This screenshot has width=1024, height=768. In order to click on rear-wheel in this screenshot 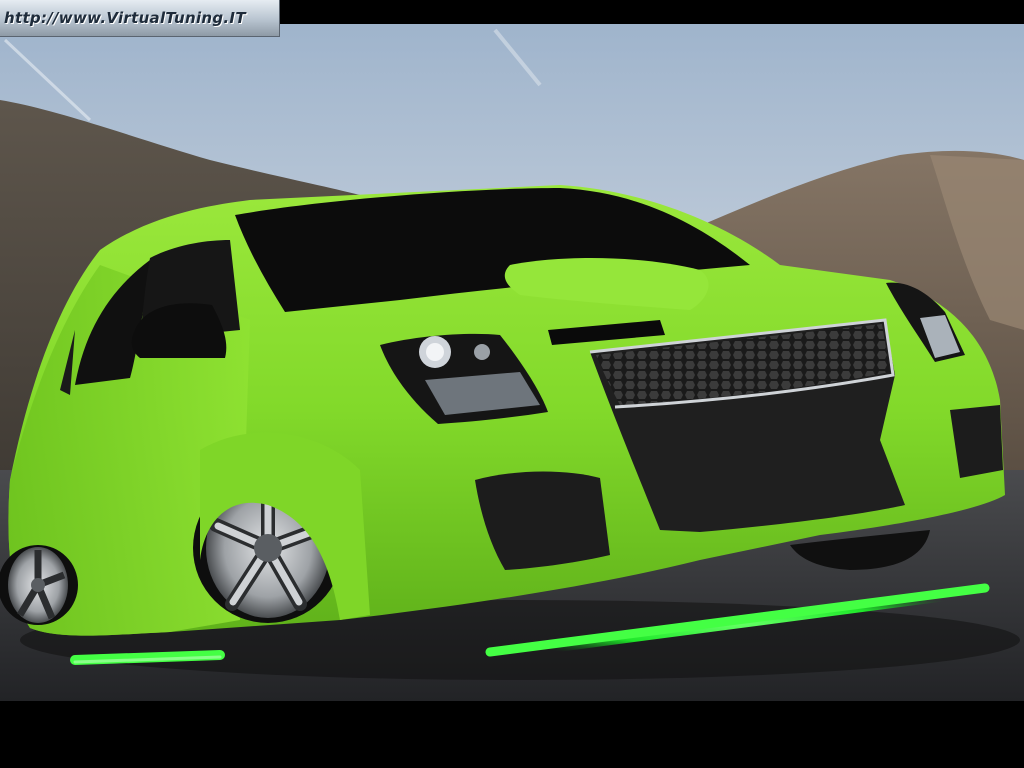, I will do `click(39, 585)`.